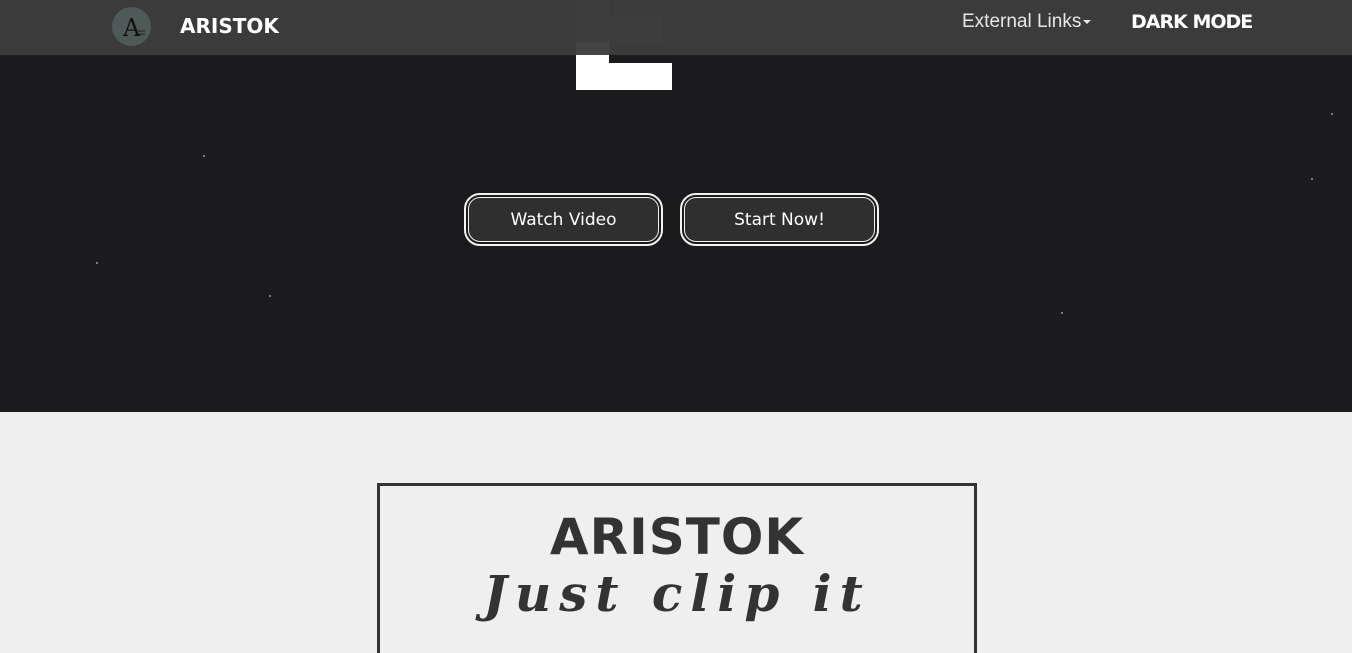 This screenshot has height=653, width=1352. I want to click on start-now-button: Start Now!, so click(779, 219).